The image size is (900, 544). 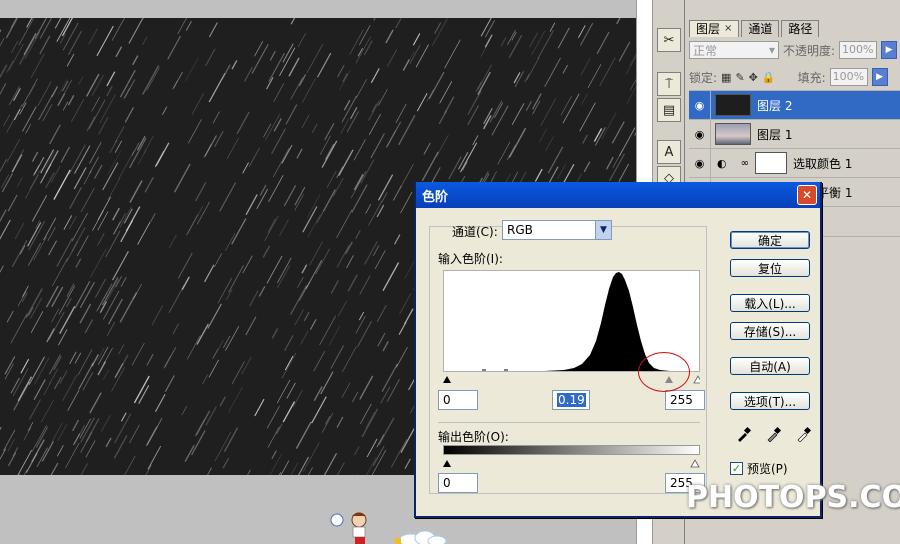 What do you see at coordinates (770, 240) in the screenshot?
I see `ok-button: 确定` at bounding box center [770, 240].